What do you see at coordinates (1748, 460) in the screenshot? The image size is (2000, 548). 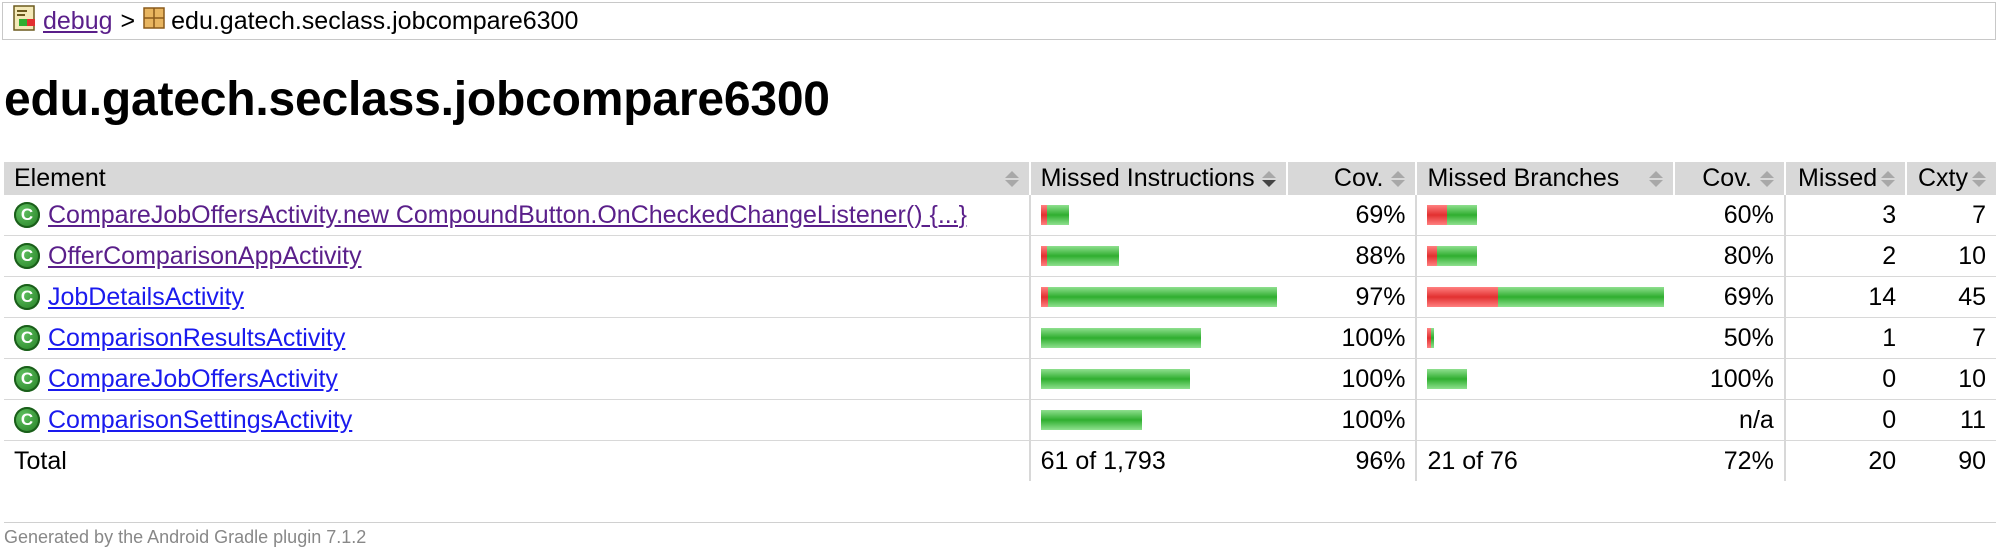 I see `total-branch-coverage: 72%` at bounding box center [1748, 460].